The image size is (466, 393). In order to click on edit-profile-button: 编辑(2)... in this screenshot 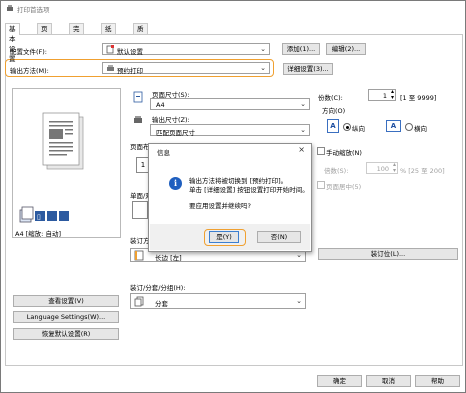, I will do `click(346, 49)`.